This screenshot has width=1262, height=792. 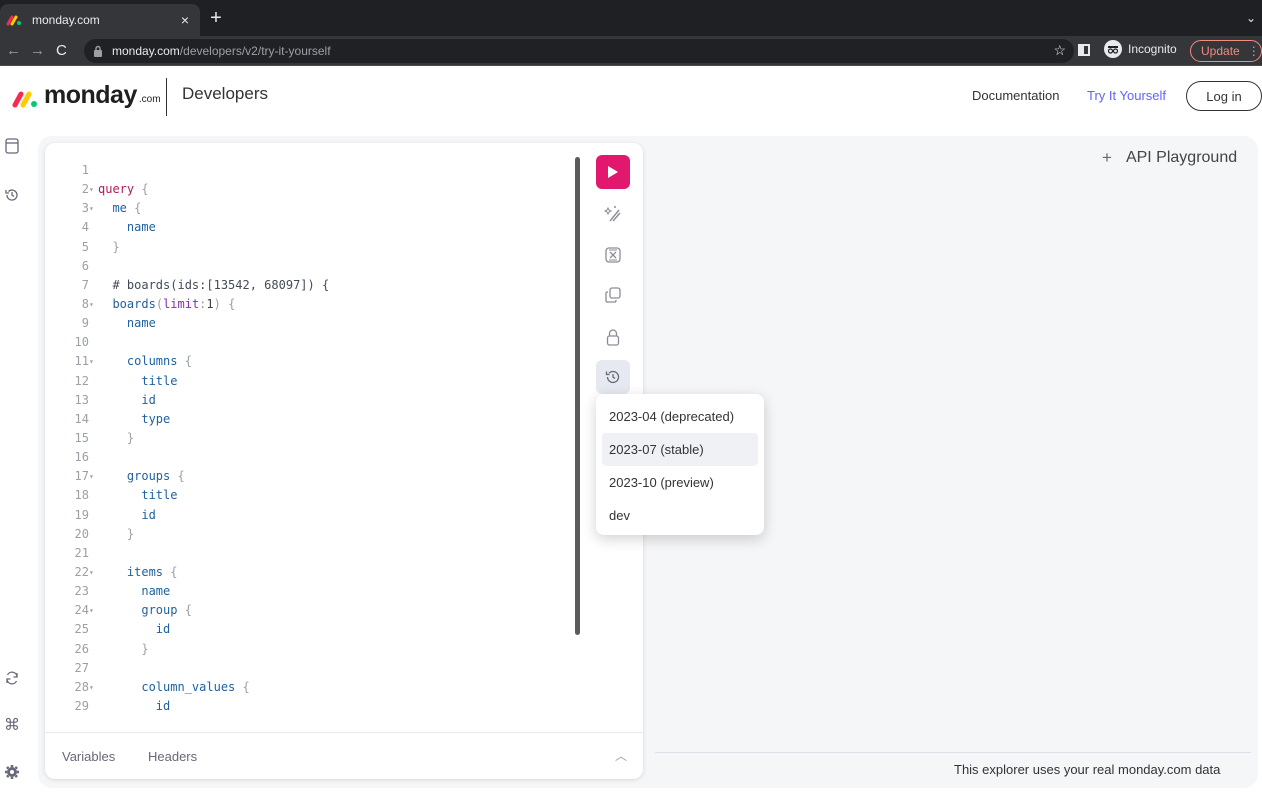 What do you see at coordinates (325, 476) in the screenshot?
I see `code-line: 17 ▾ groups {` at bounding box center [325, 476].